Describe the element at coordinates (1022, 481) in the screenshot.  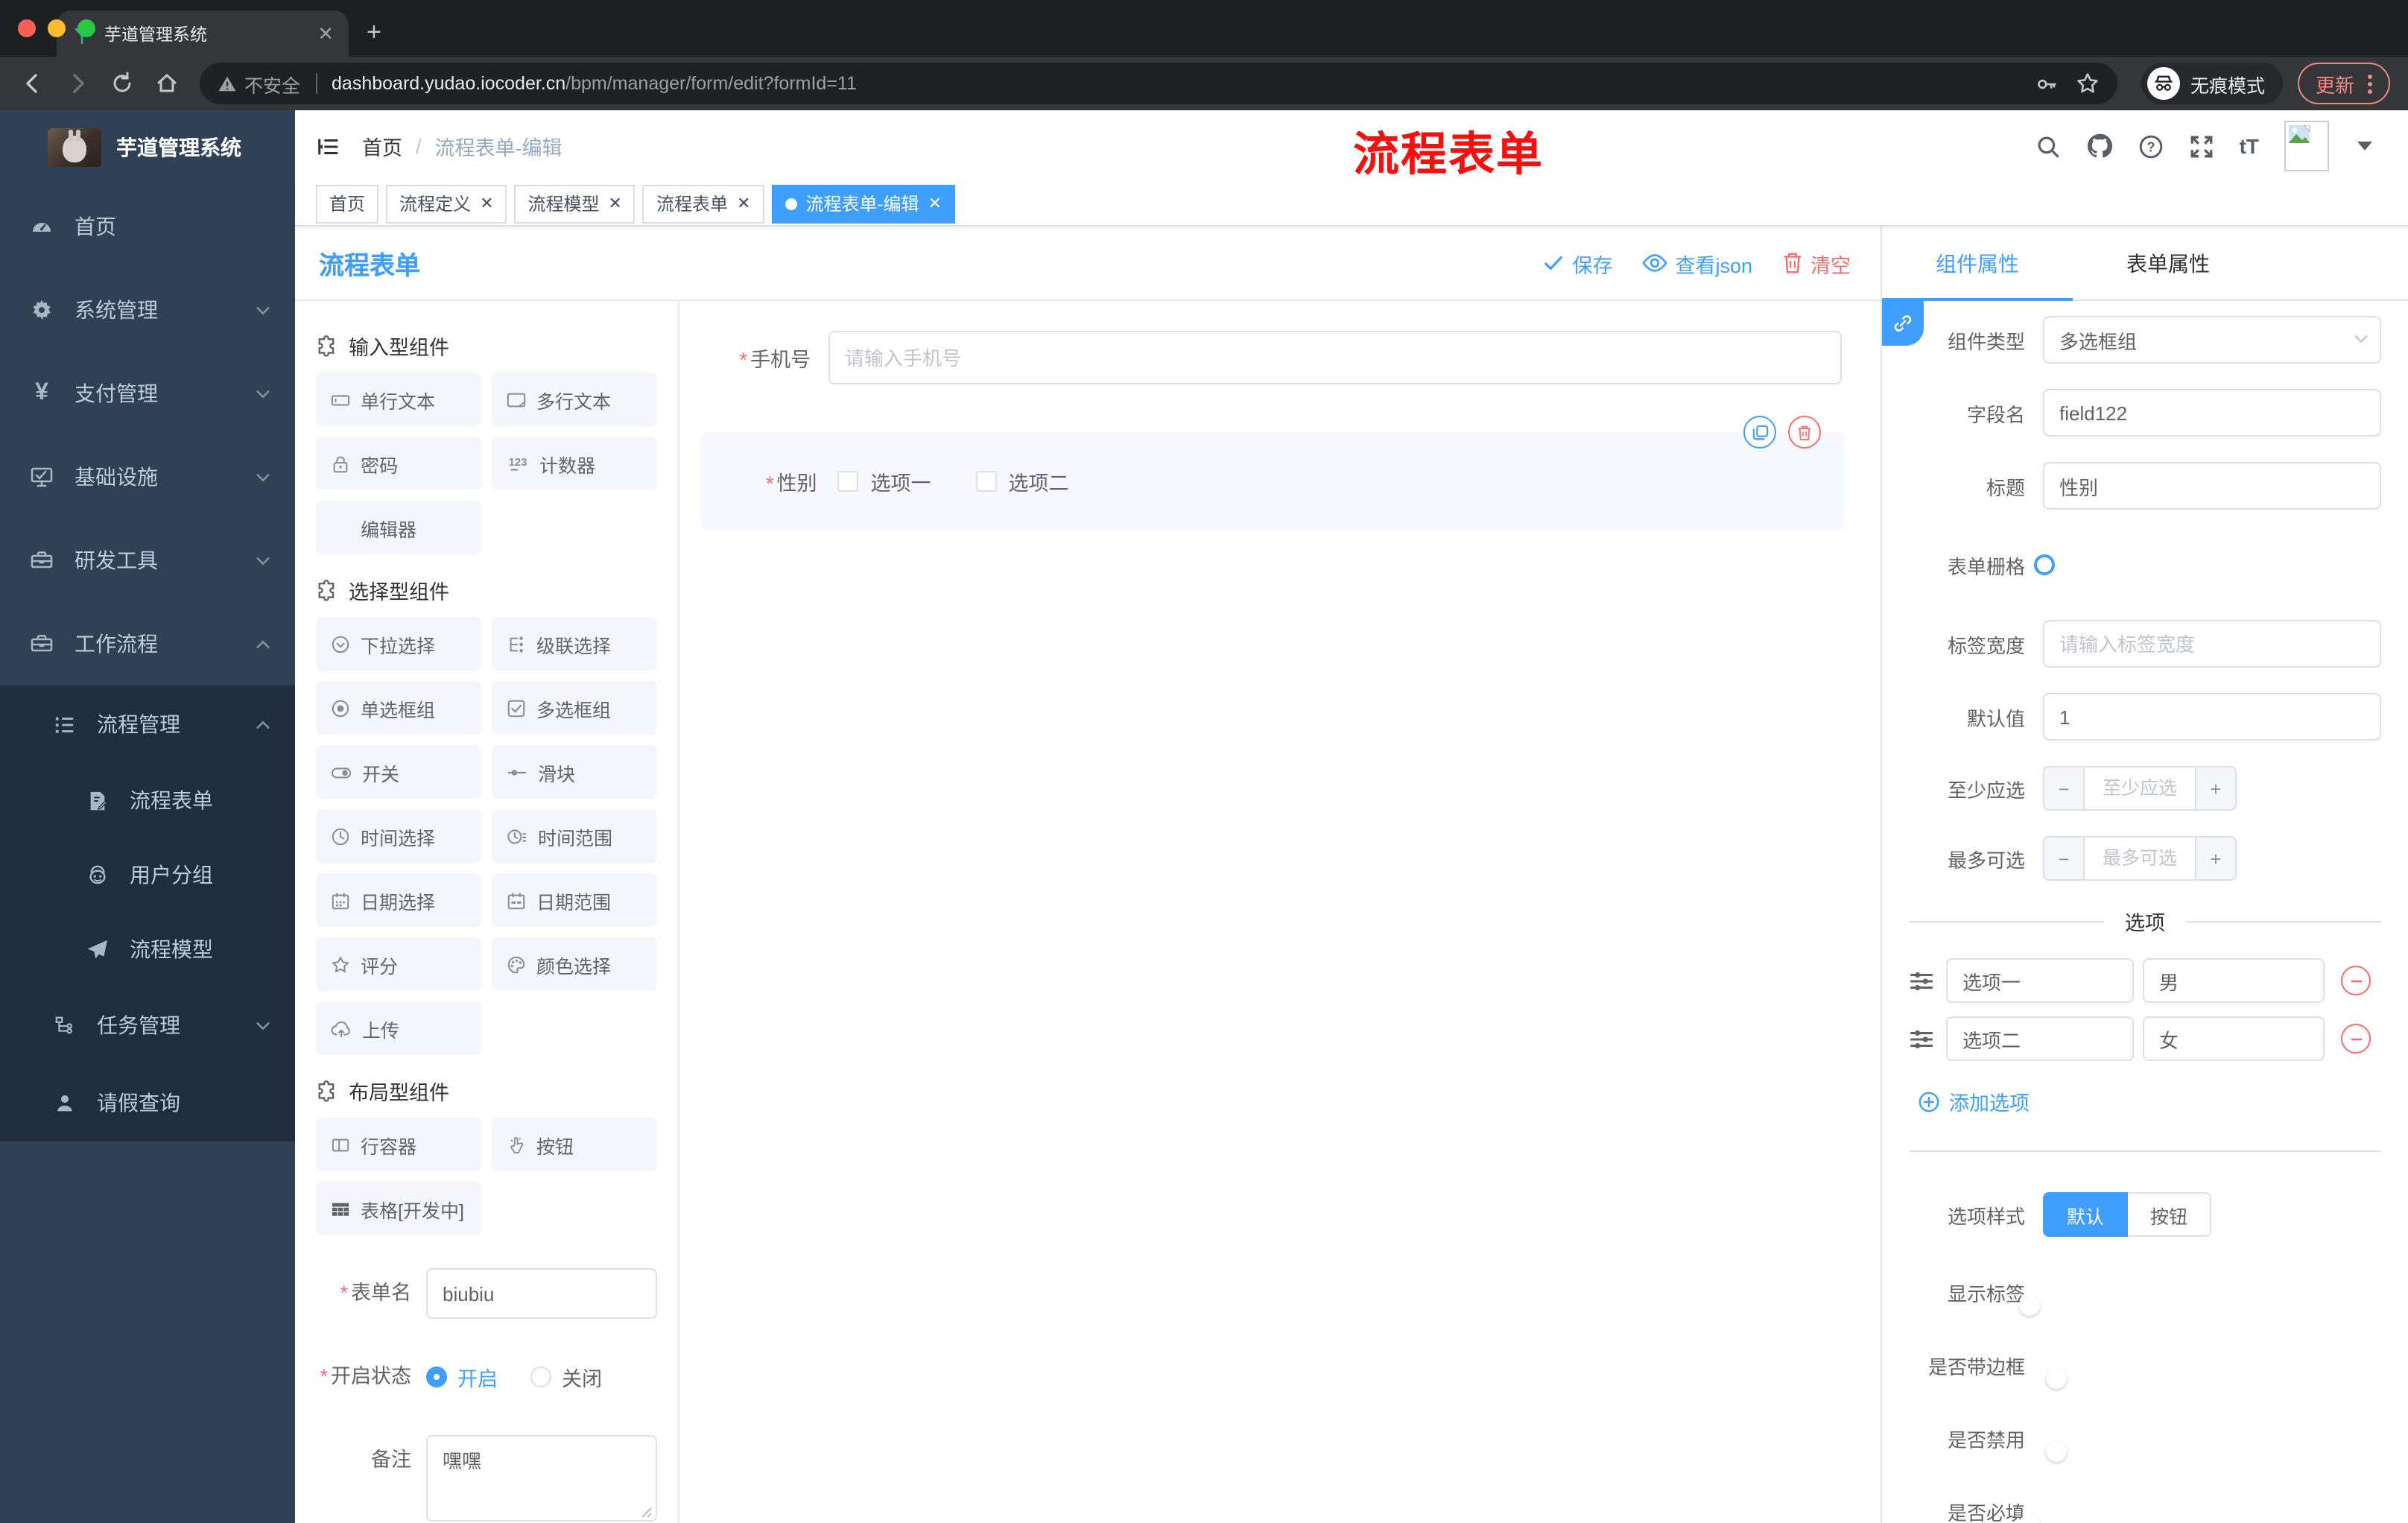
I see `gender-option-2: 选项二` at that location.